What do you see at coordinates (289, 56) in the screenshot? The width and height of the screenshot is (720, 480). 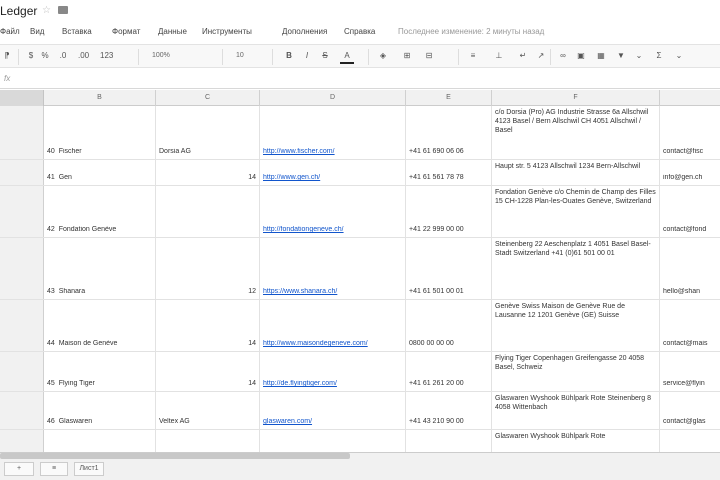 I see `bold-icon: B` at bounding box center [289, 56].